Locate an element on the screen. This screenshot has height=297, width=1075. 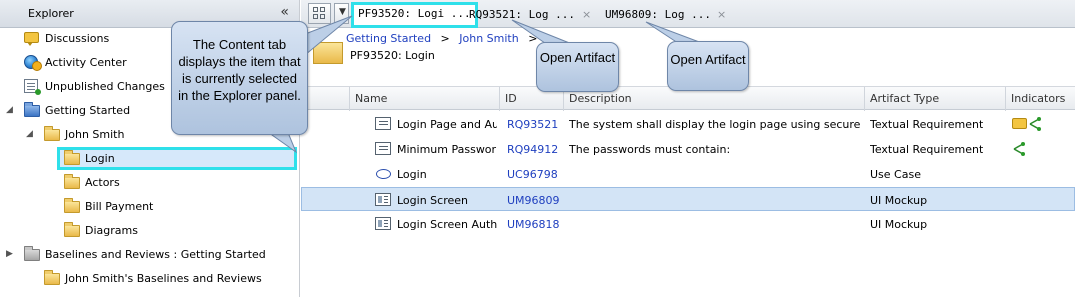
tree-item-label: Actors is located at coordinates (102, 182).